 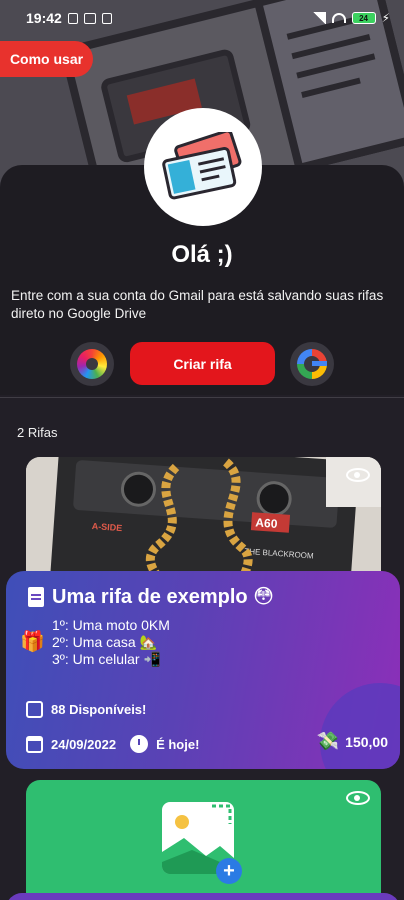 I want to click on draw-date: 24/09/2022, so click(x=84, y=744).